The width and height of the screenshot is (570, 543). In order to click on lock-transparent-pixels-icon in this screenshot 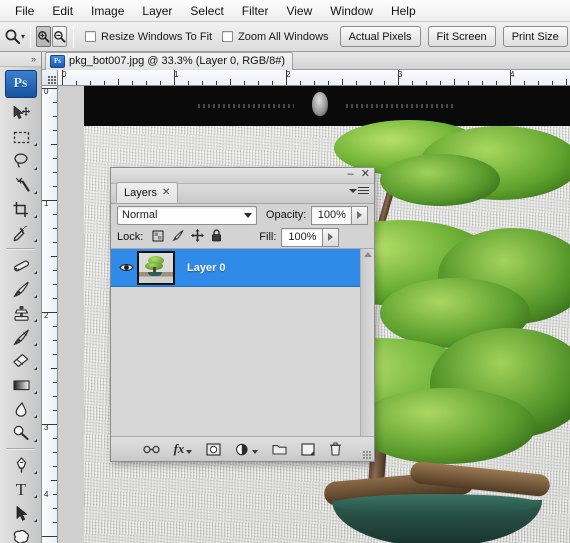, I will do `click(158, 237)`.